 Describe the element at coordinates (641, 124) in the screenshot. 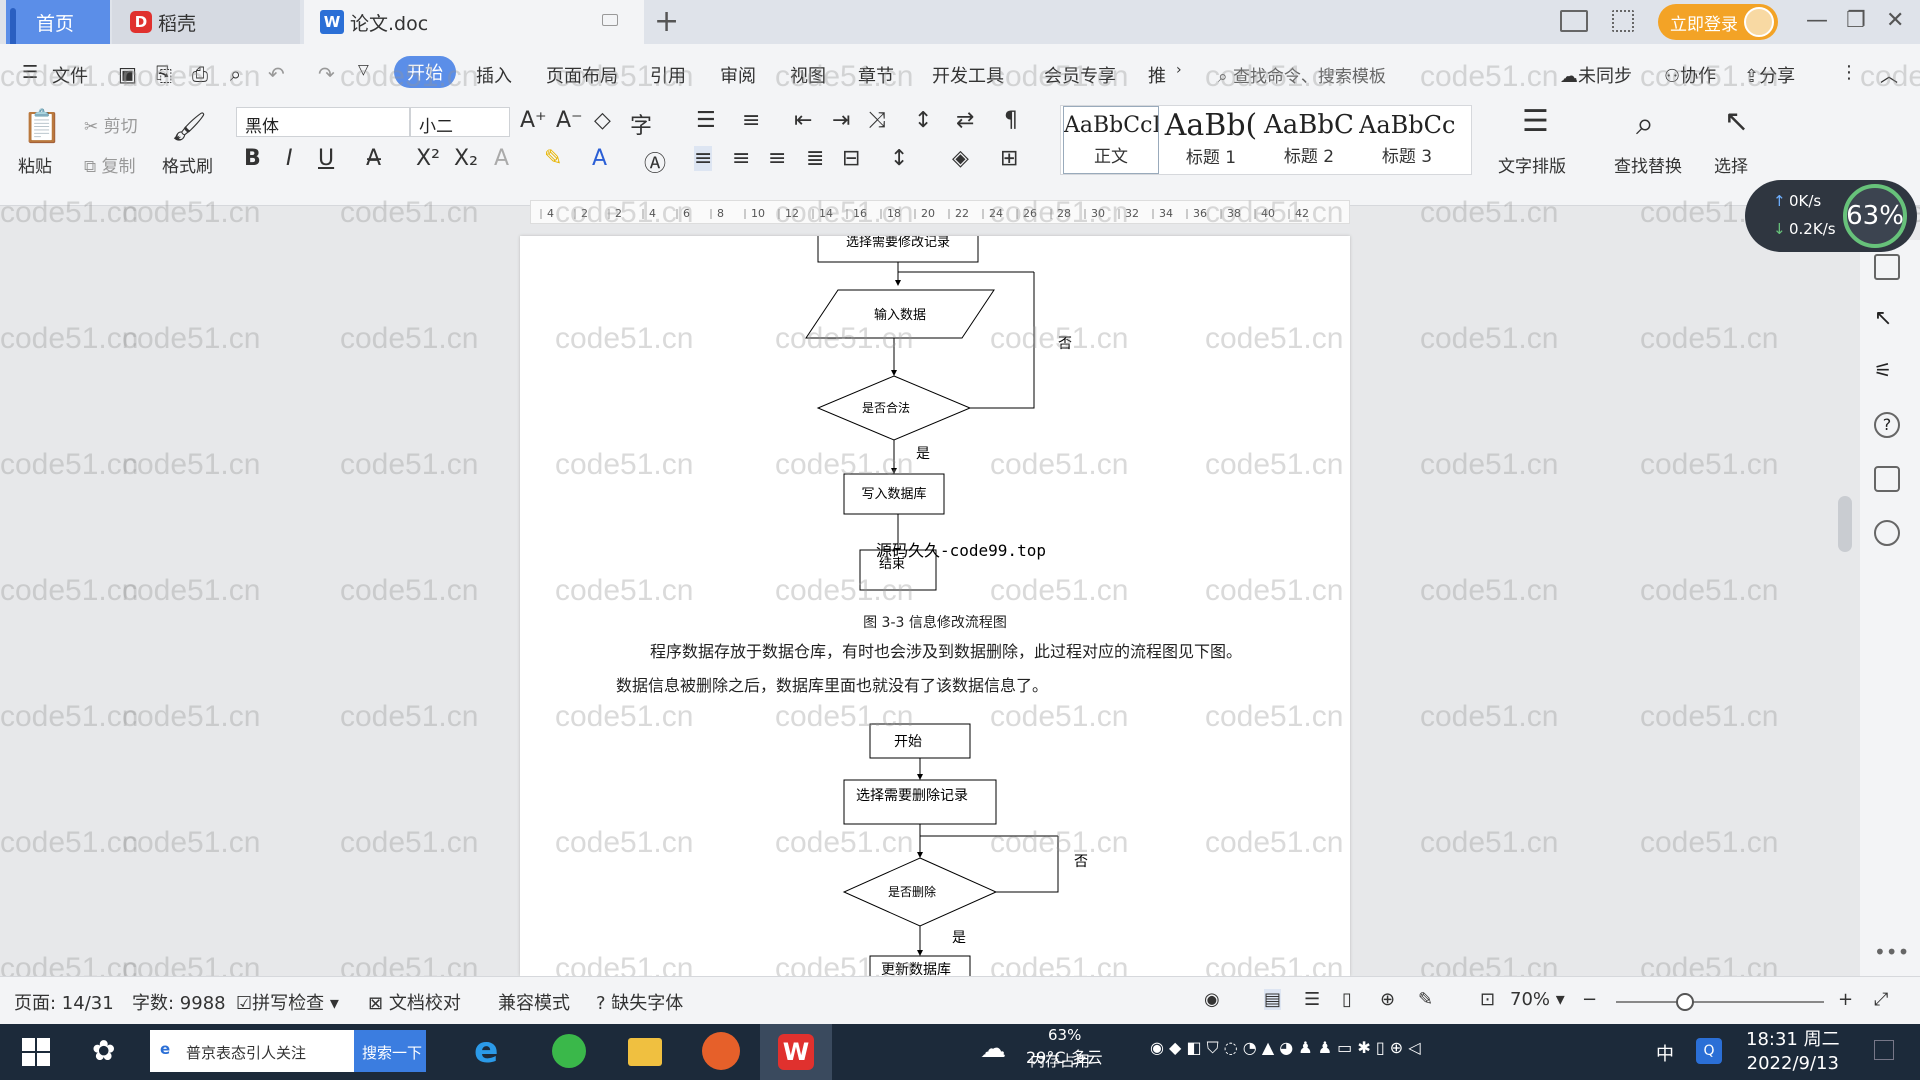

I see `phonetic-icon: 字` at that location.